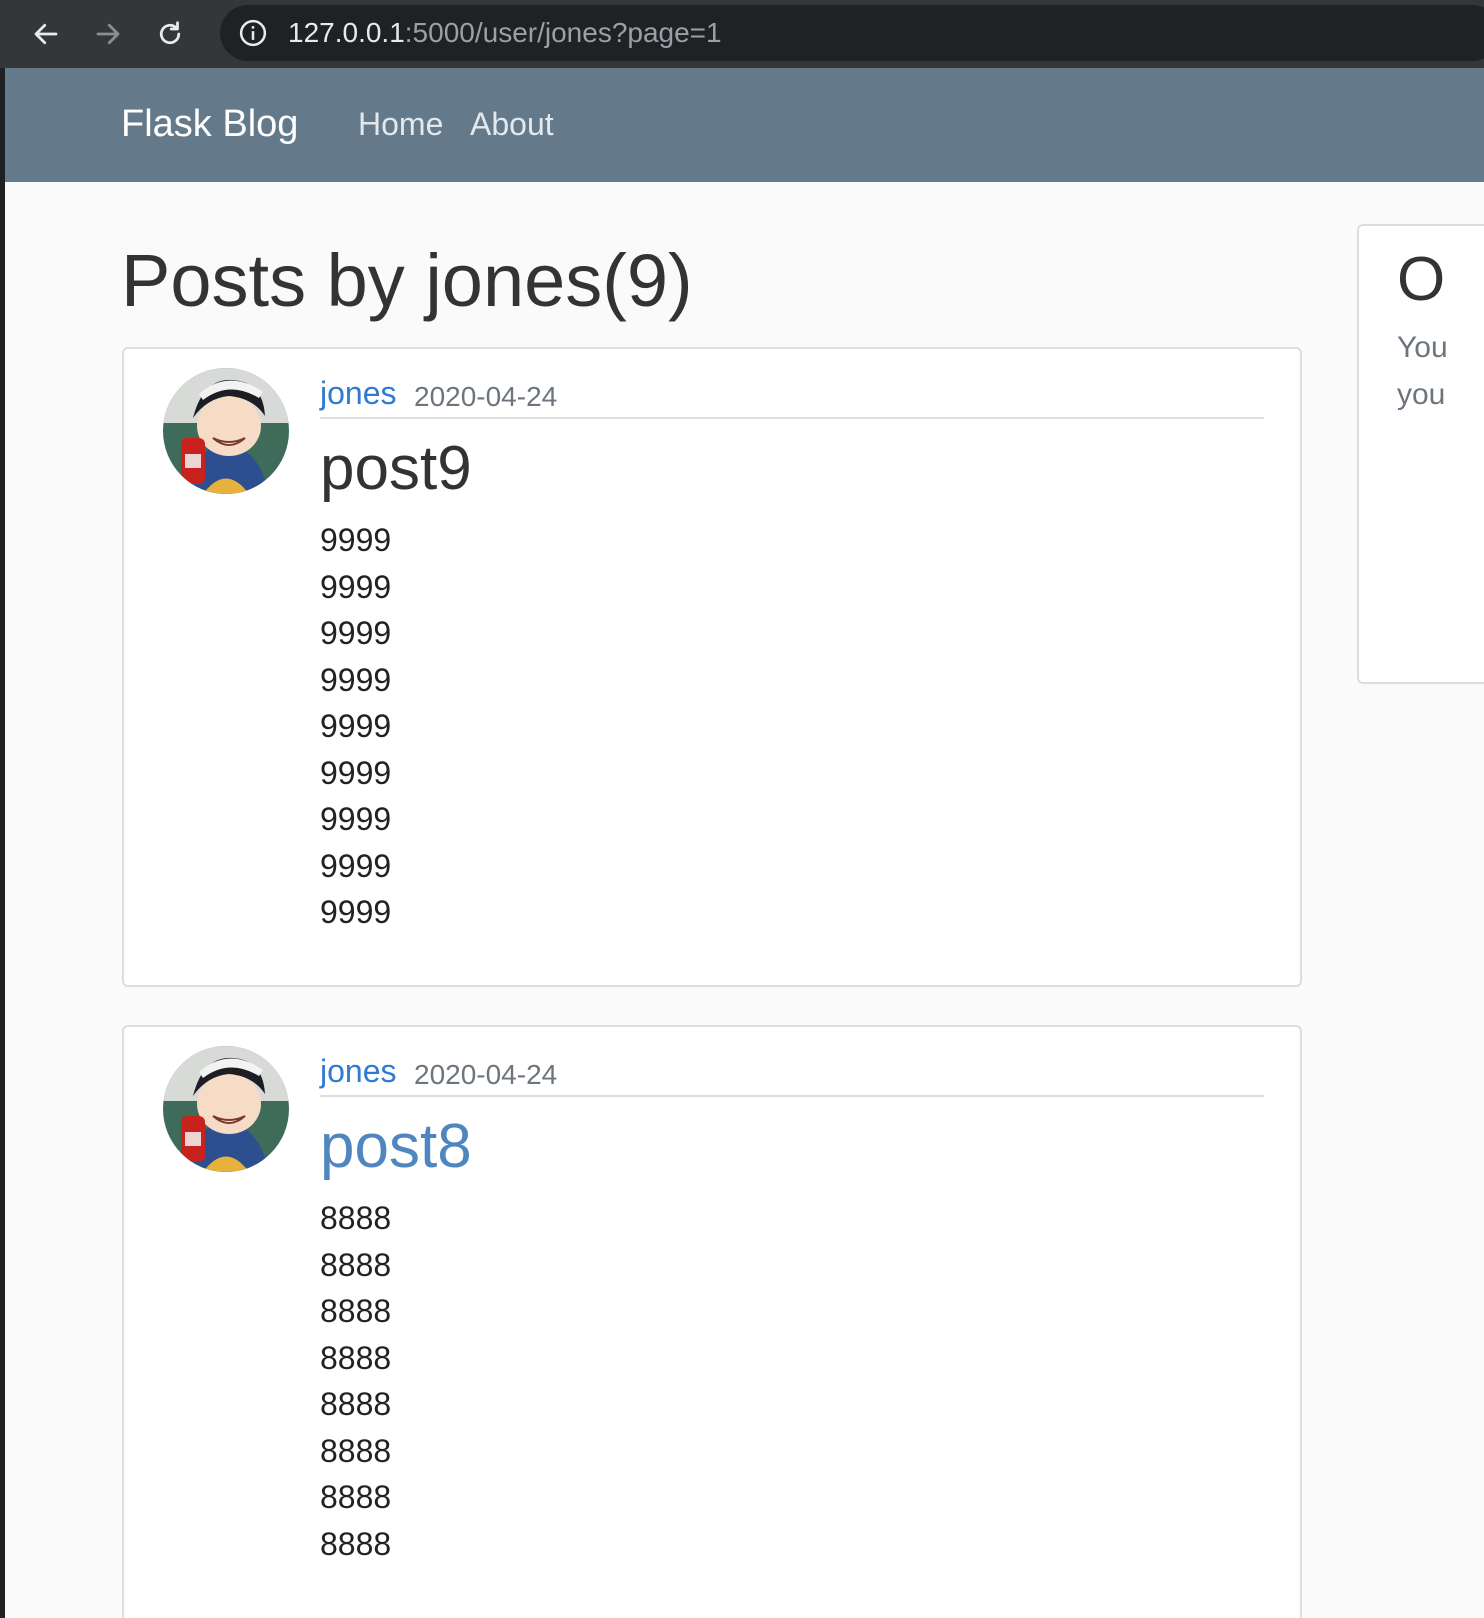 This screenshot has width=1484, height=1618. What do you see at coordinates (563, 32) in the screenshot?
I see `url-path: :5000/user/jones?page=1` at bounding box center [563, 32].